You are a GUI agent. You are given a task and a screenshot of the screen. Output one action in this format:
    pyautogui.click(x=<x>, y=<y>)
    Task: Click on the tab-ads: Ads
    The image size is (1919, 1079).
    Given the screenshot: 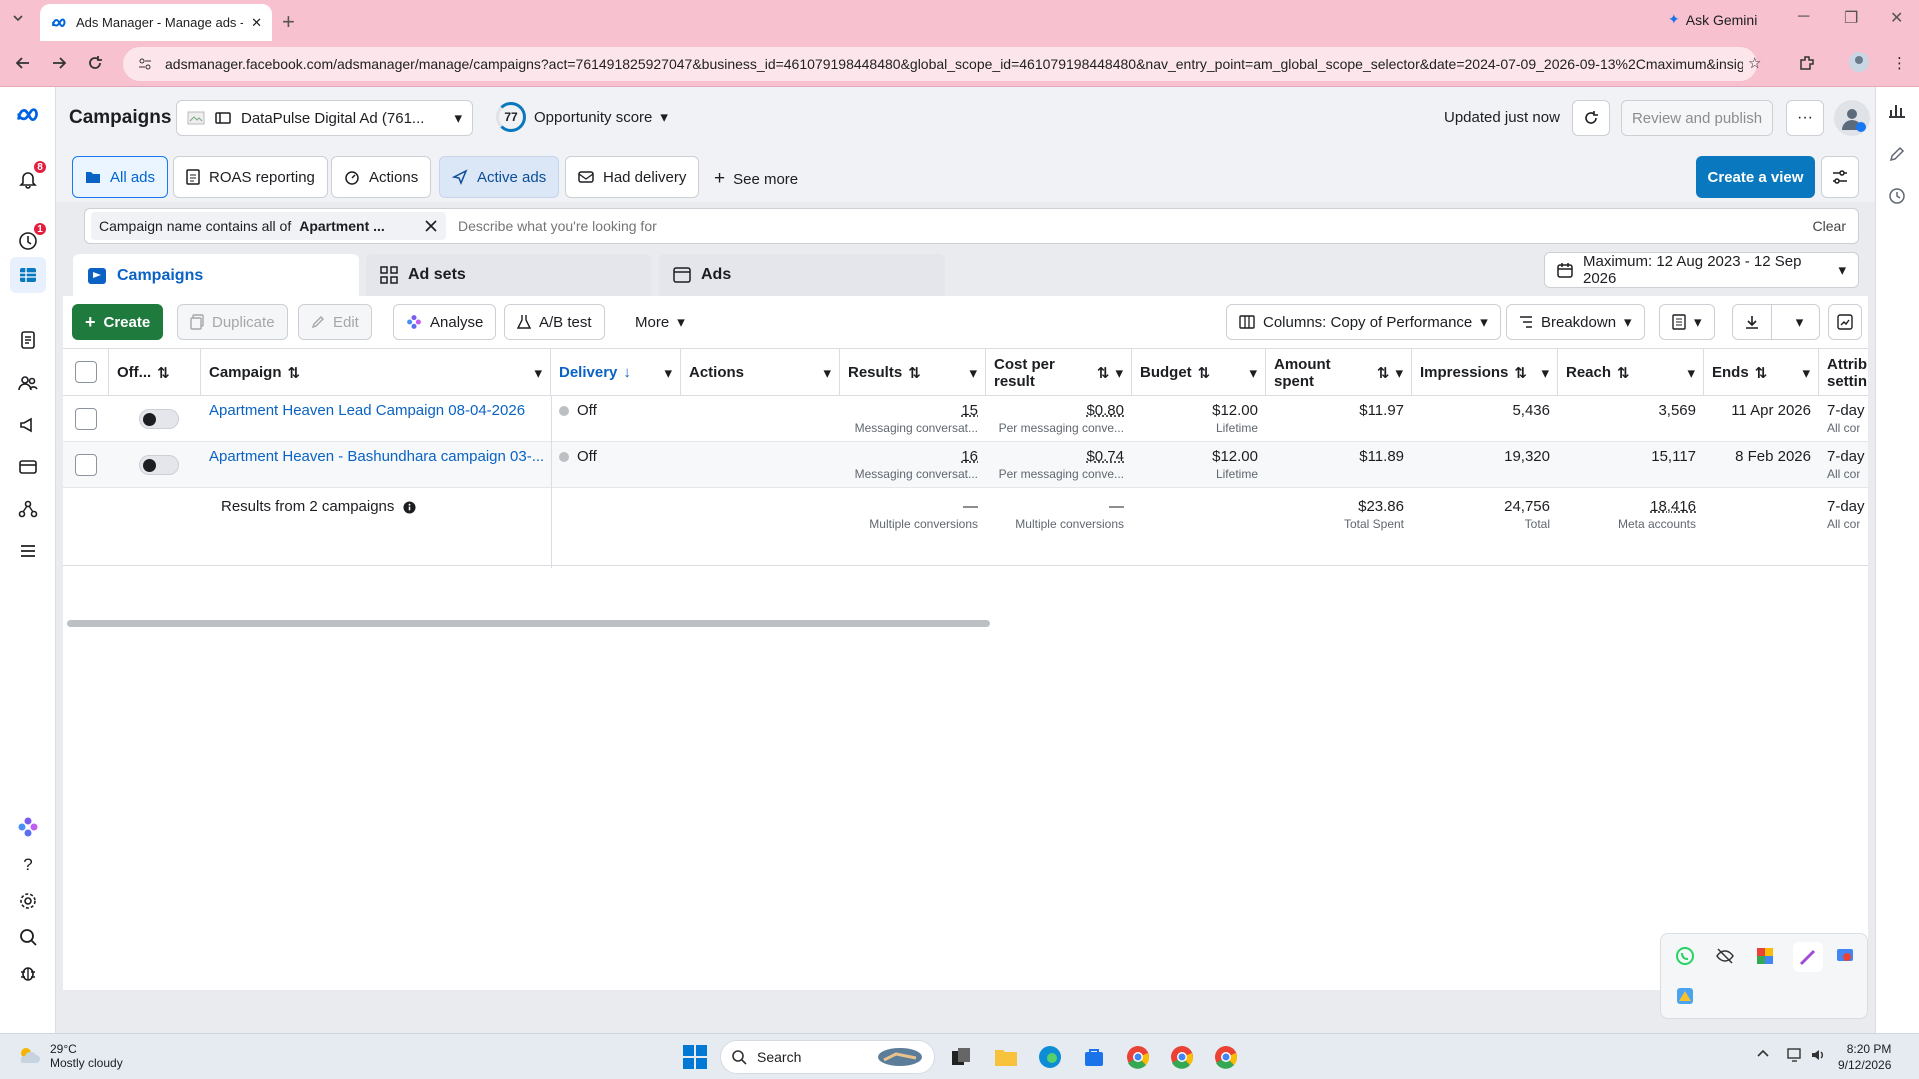 What is the action you would take?
    pyautogui.click(x=802, y=275)
    